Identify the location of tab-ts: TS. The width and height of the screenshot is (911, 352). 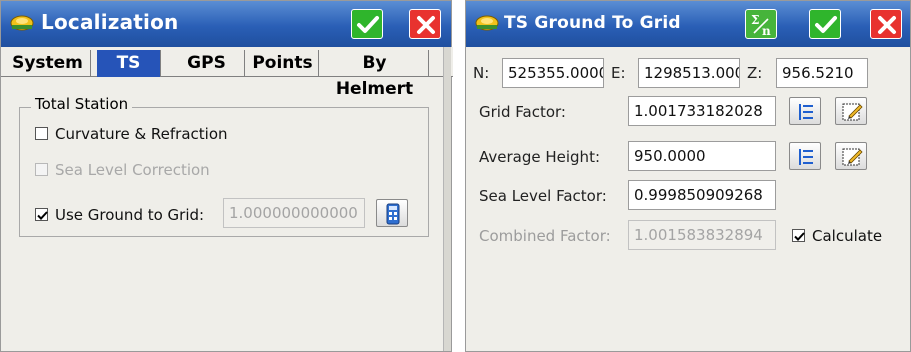
(129, 63).